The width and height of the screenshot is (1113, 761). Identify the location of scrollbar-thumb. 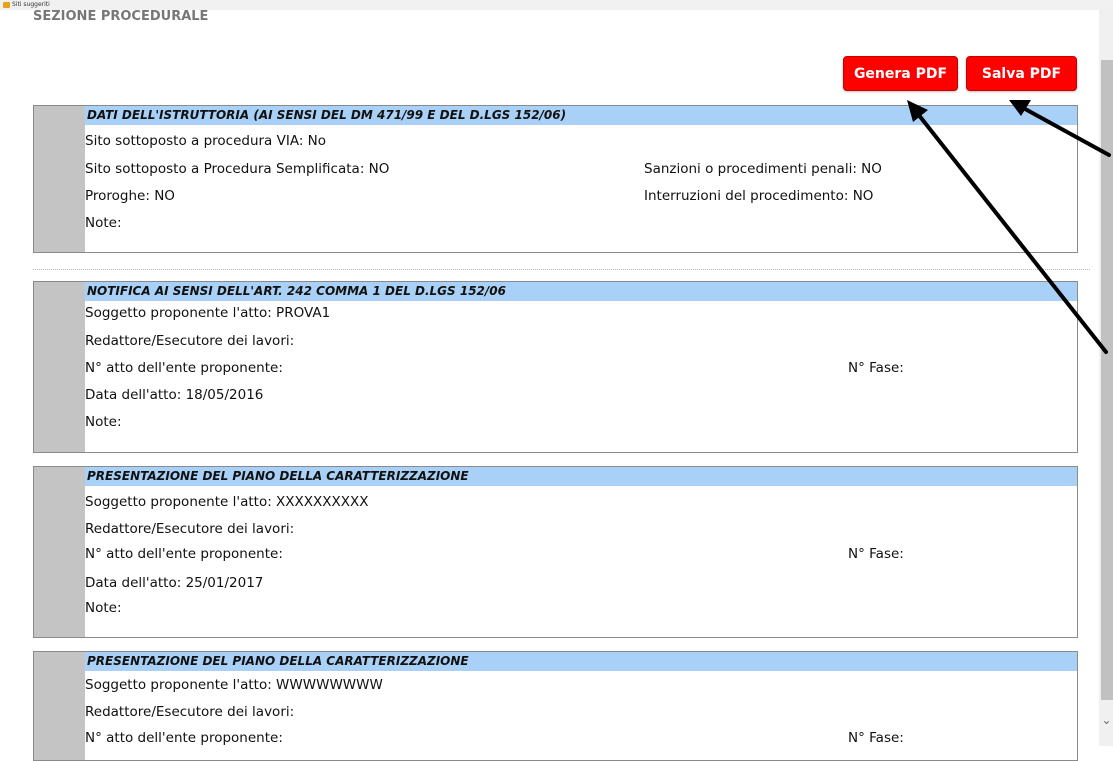
(1107, 380).